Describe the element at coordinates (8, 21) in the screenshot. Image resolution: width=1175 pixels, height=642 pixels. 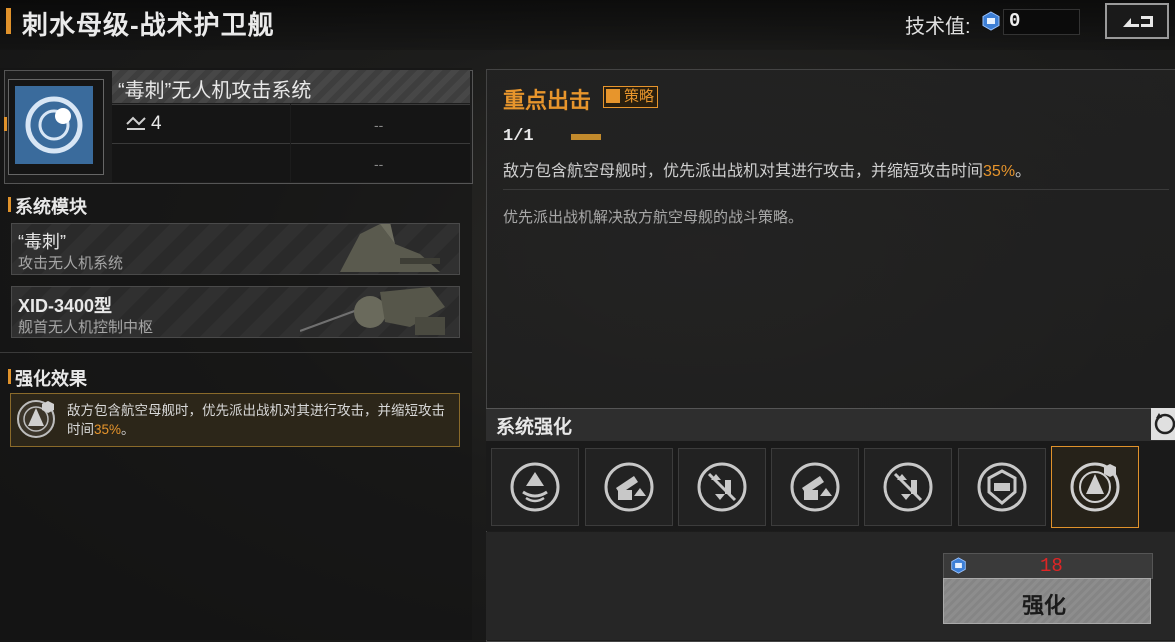
I see `title-accent` at that location.